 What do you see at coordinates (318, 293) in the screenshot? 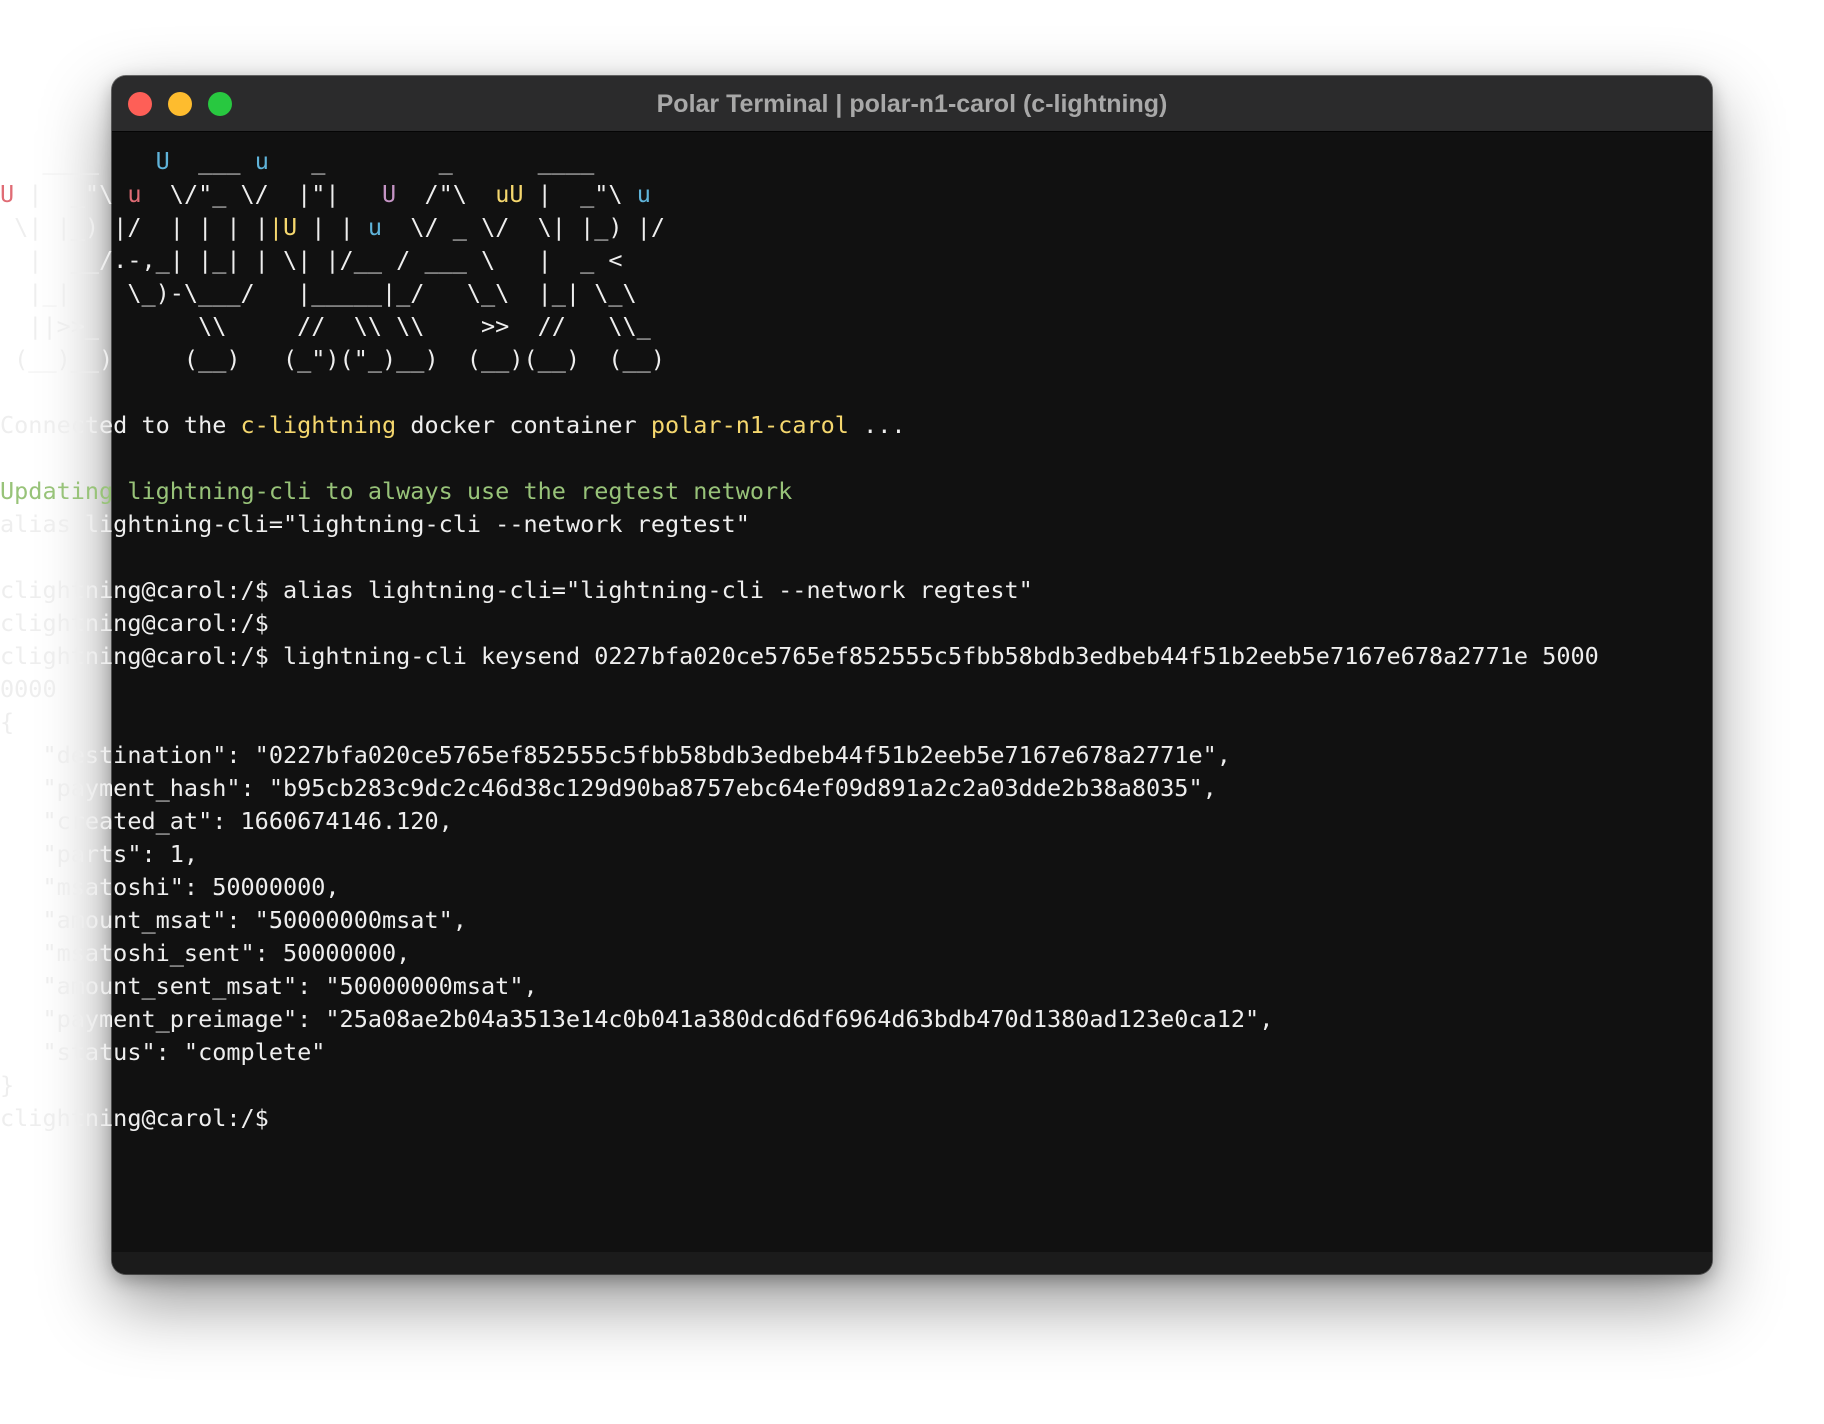
I see `ascii-banner-segment: |_| \_)-\___/ |_____|_/ \_\ |_| \_\` at bounding box center [318, 293].